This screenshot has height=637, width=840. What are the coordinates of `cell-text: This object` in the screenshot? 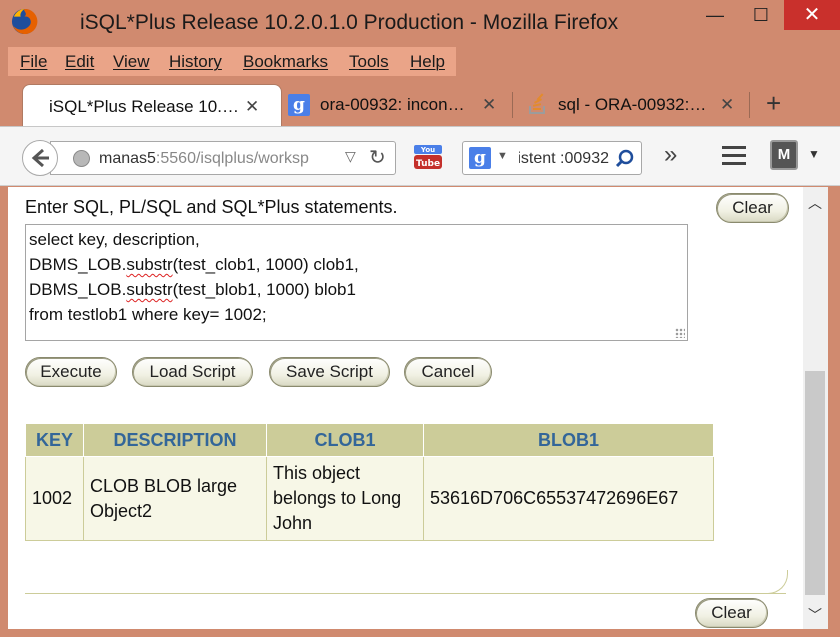 It's located at (317, 473).